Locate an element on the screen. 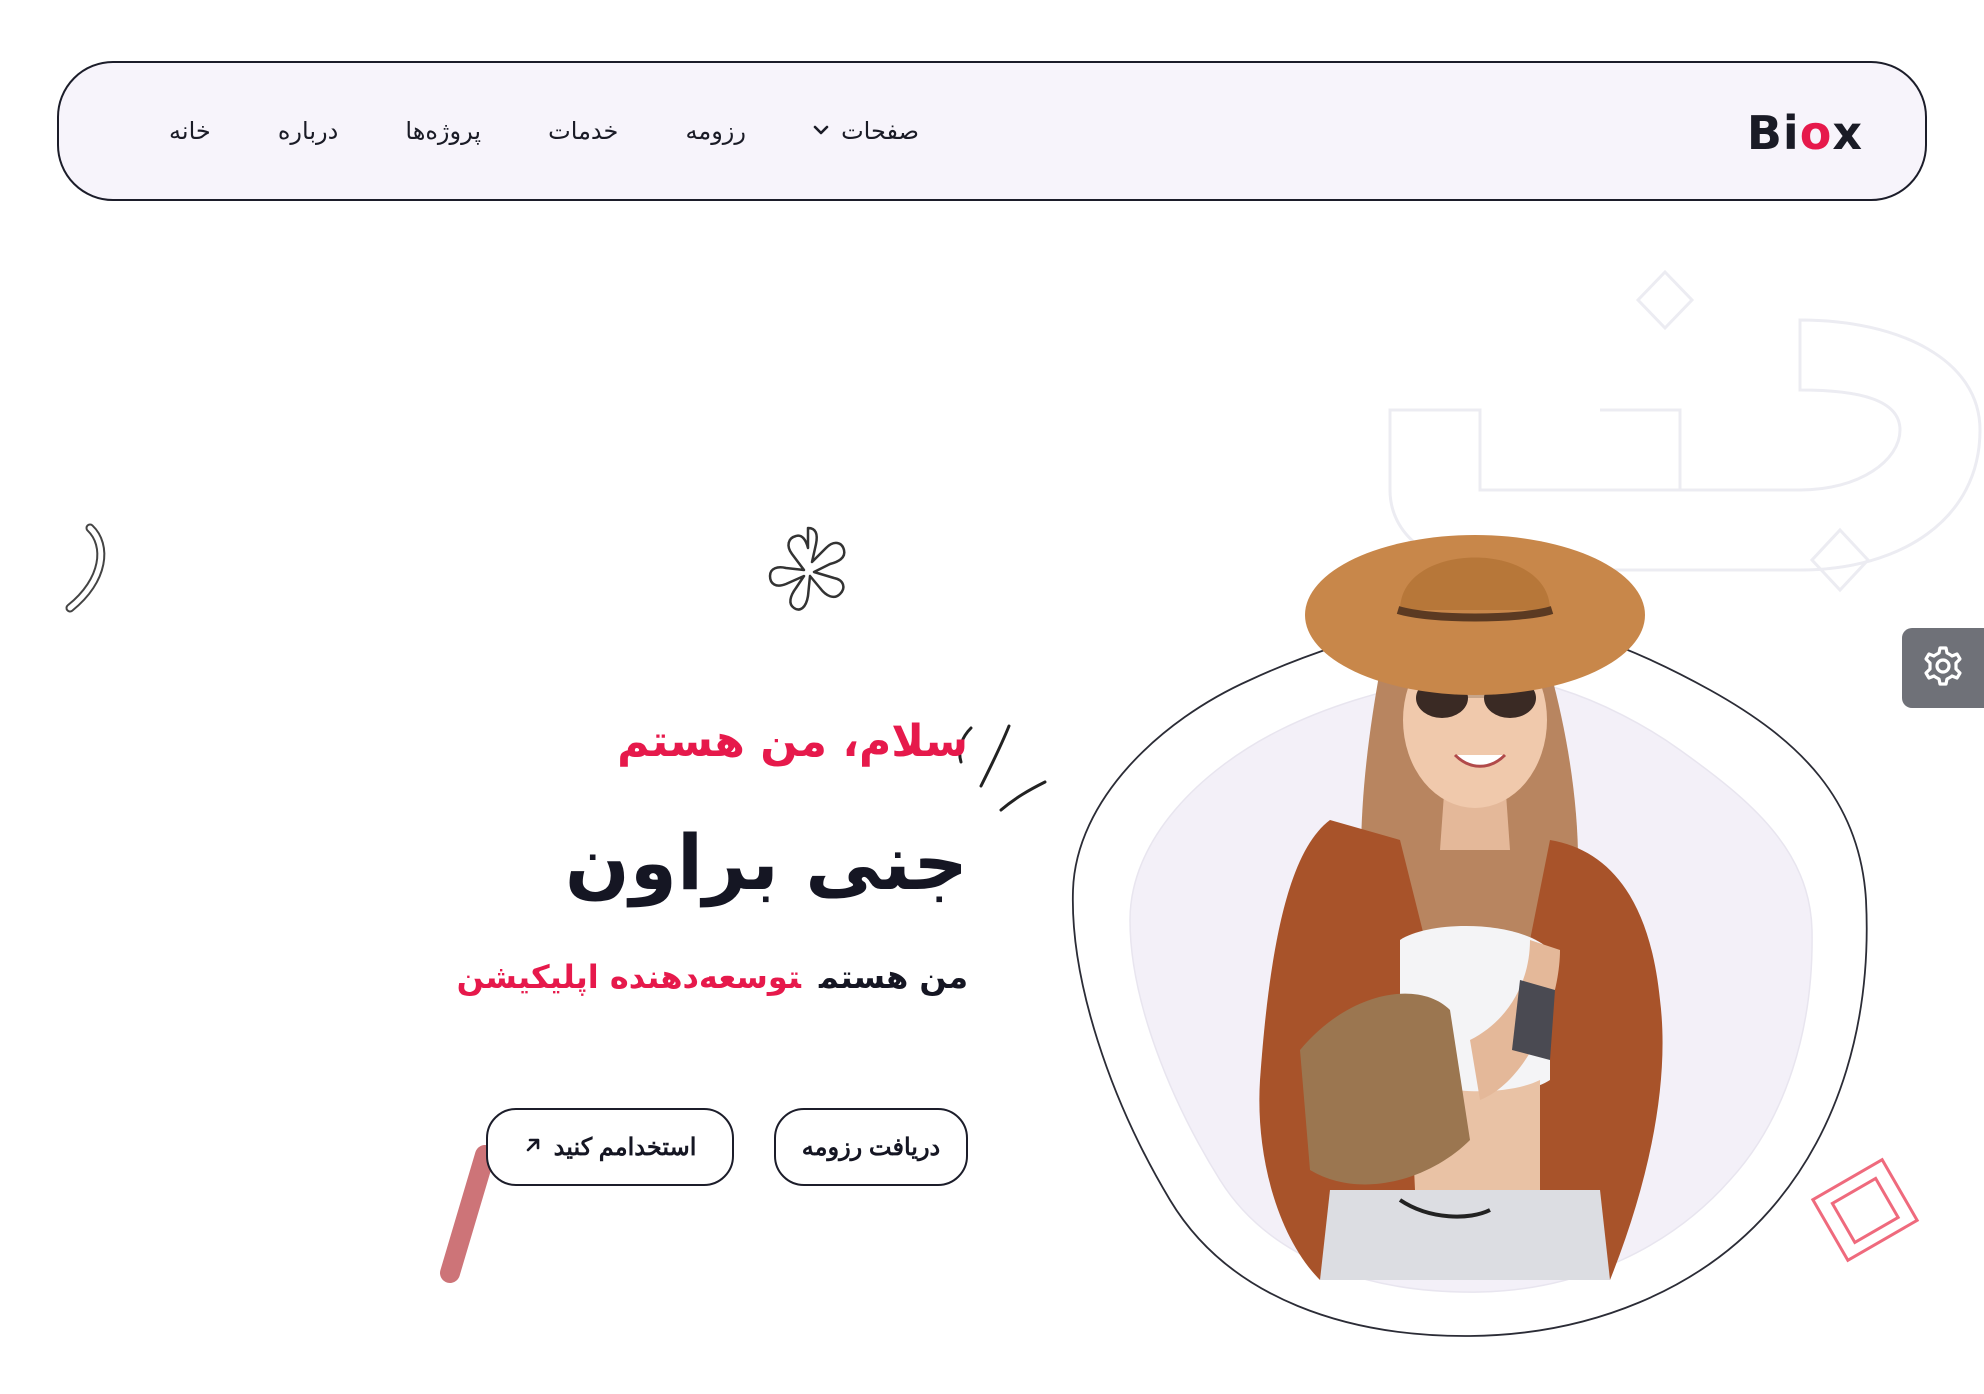 The image size is (1984, 1394). hero-name: جنی براون is located at coordinates (766, 862).